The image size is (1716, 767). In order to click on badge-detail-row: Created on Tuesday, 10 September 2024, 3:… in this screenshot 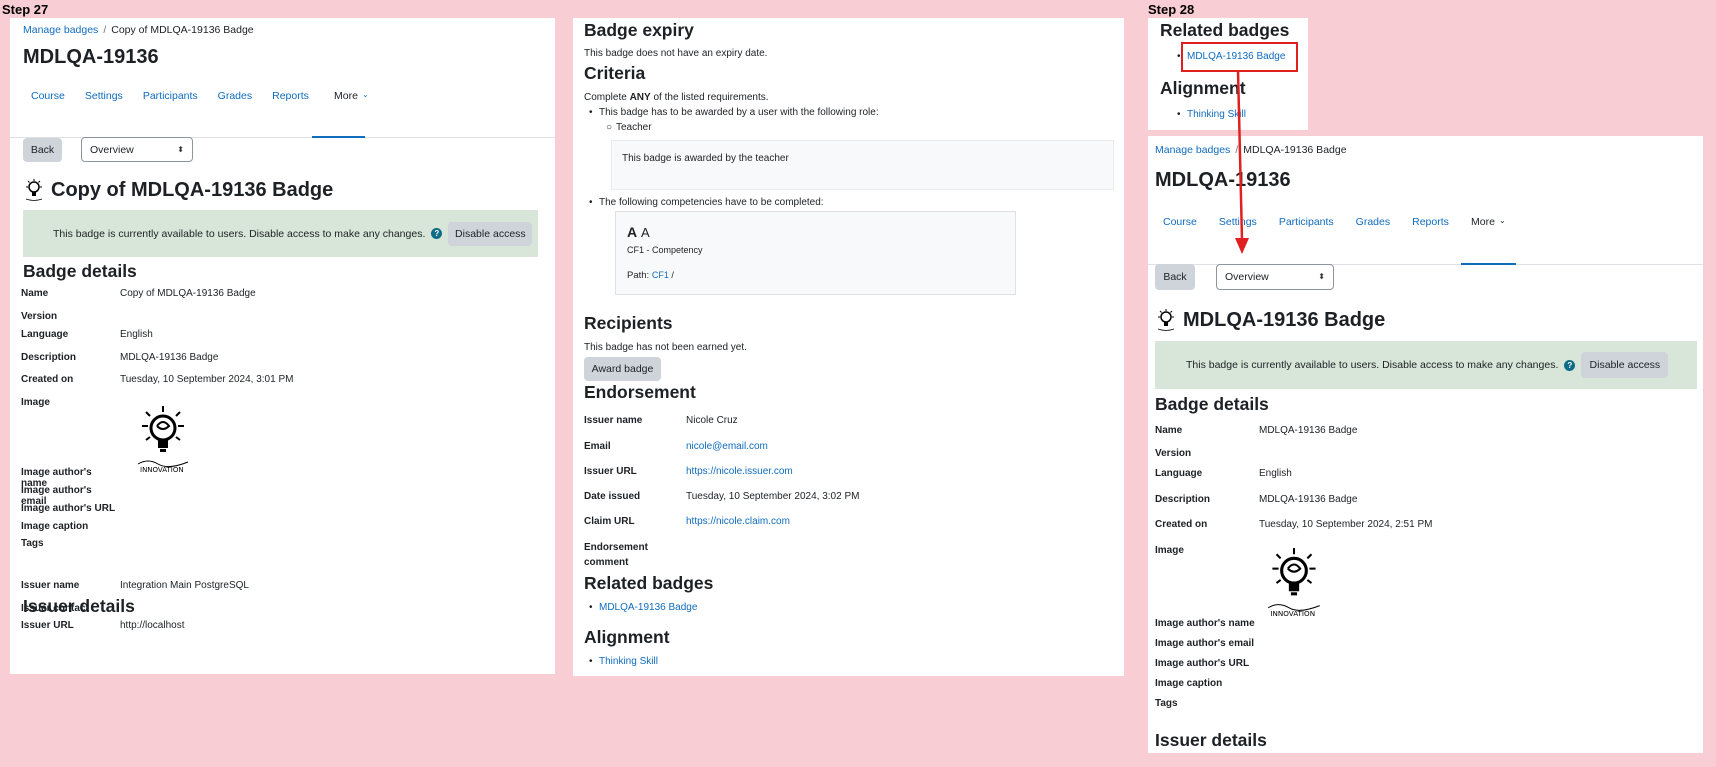, I will do `click(157, 379)`.